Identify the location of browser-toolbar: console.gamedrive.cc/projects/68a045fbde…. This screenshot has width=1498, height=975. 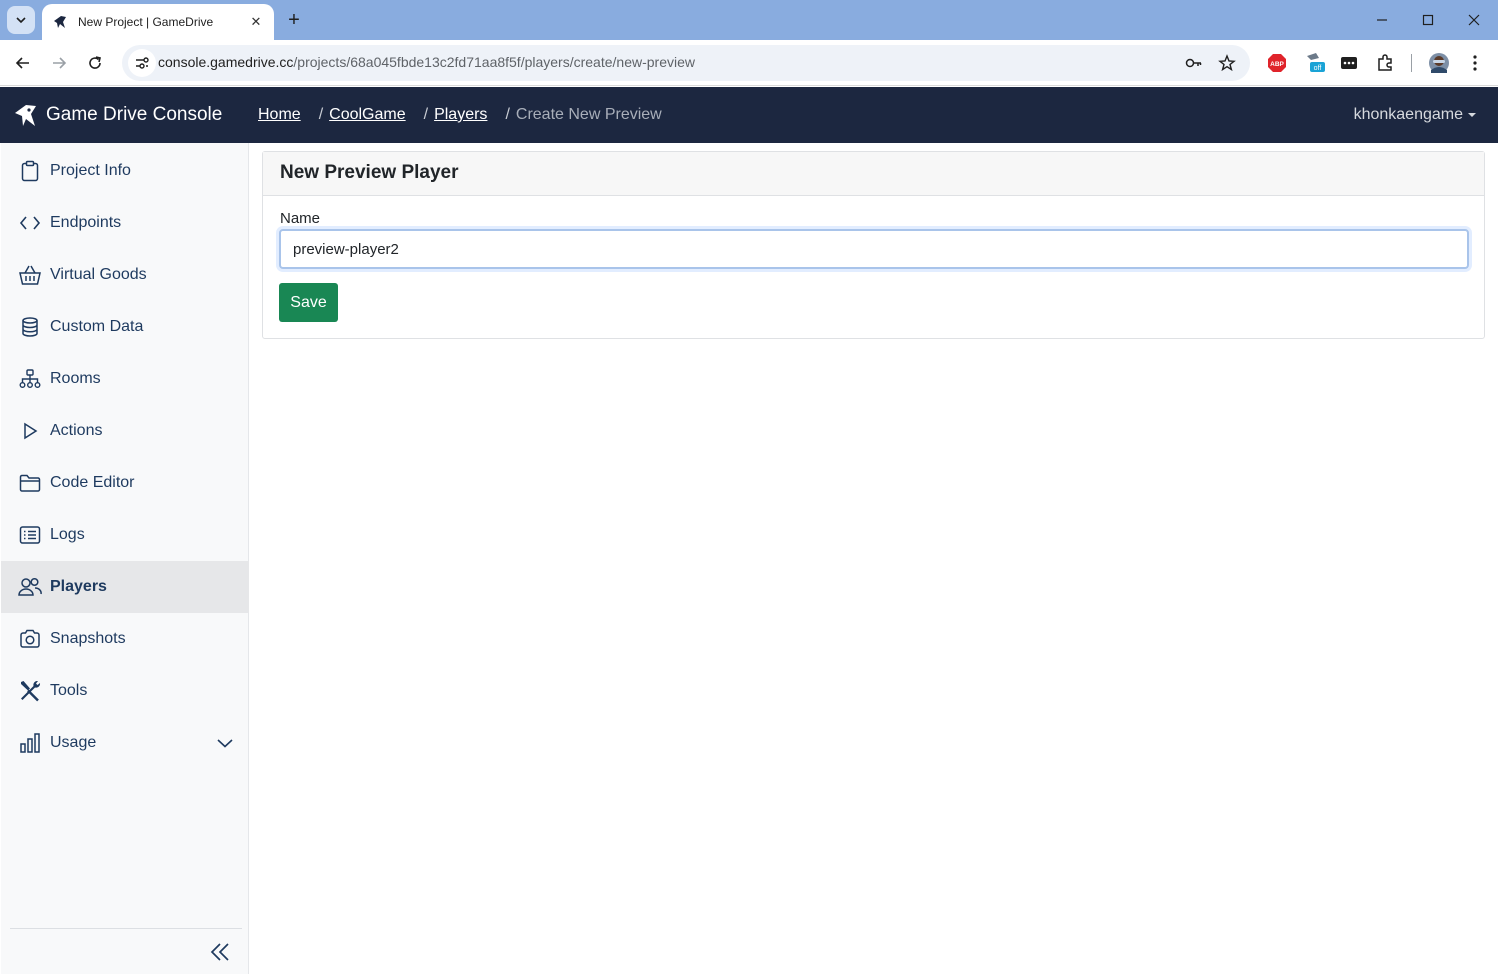
(749, 63).